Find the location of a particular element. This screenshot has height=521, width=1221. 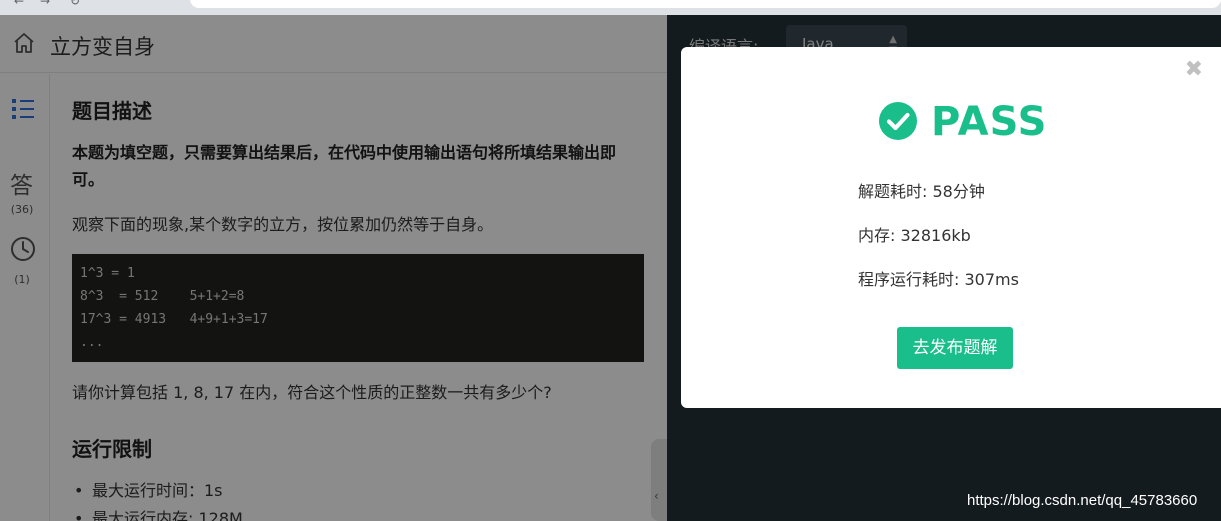

reload-icon: ↻ is located at coordinates (75, 4).